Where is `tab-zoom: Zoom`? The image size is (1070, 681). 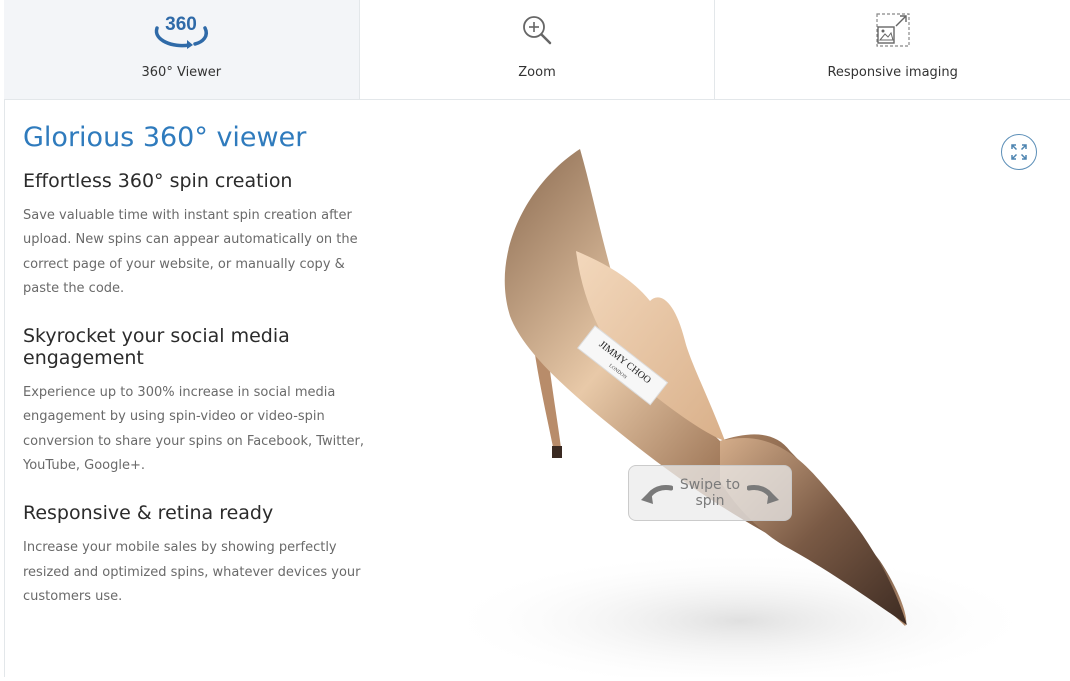 tab-zoom: Zoom is located at coordinates (538, 49).